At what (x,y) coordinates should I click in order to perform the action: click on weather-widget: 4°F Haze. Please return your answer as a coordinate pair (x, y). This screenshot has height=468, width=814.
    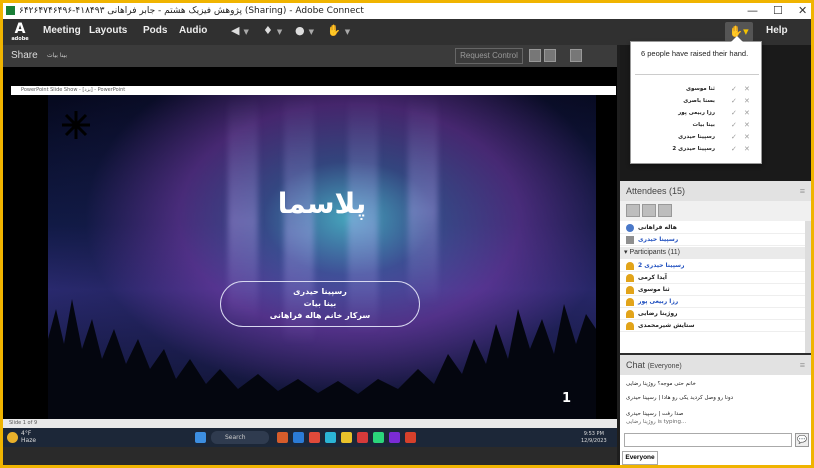
    Looking at the image, I should click on (28, 437).